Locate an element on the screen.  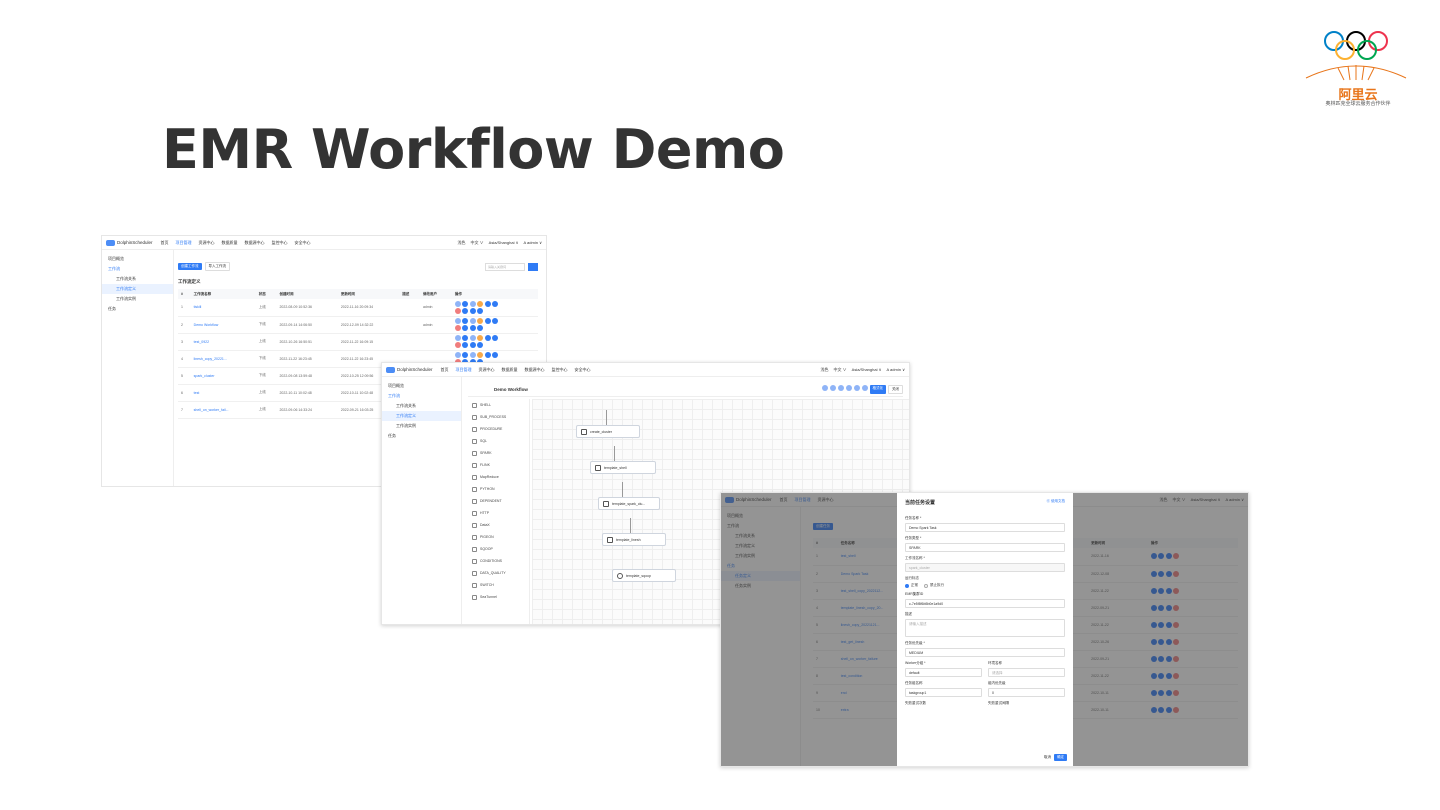
delete-icon is located at coordinates (840, 388).